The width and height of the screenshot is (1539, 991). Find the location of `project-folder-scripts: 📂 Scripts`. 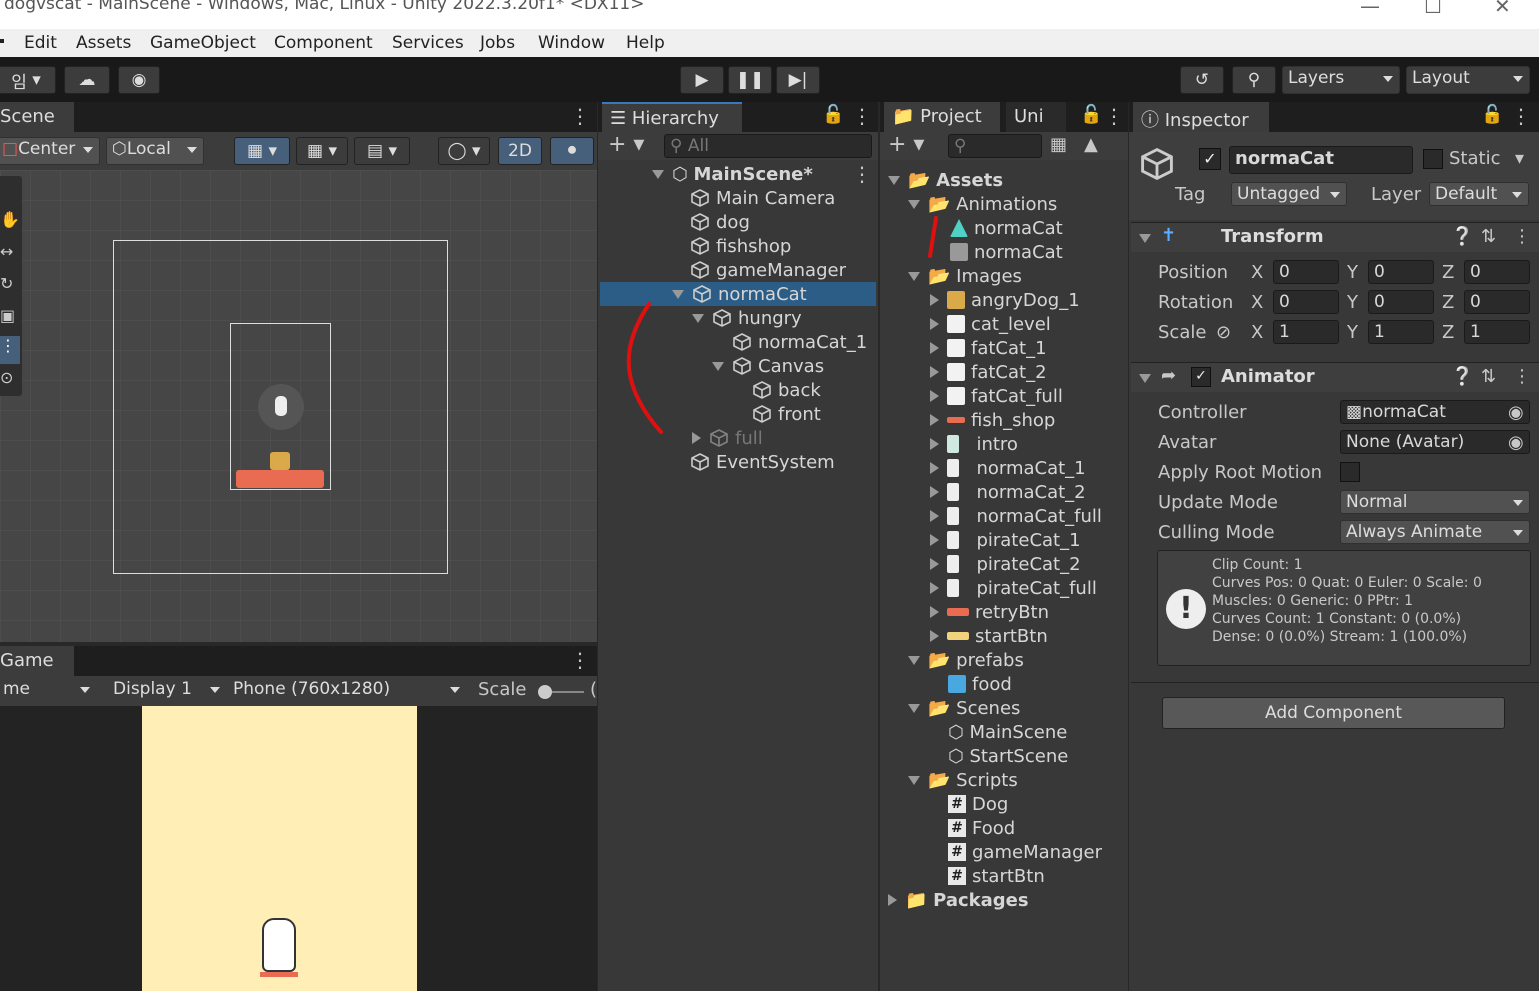

project-folder-scripts: 📂 Scripts is located at coordinates (963, 780).